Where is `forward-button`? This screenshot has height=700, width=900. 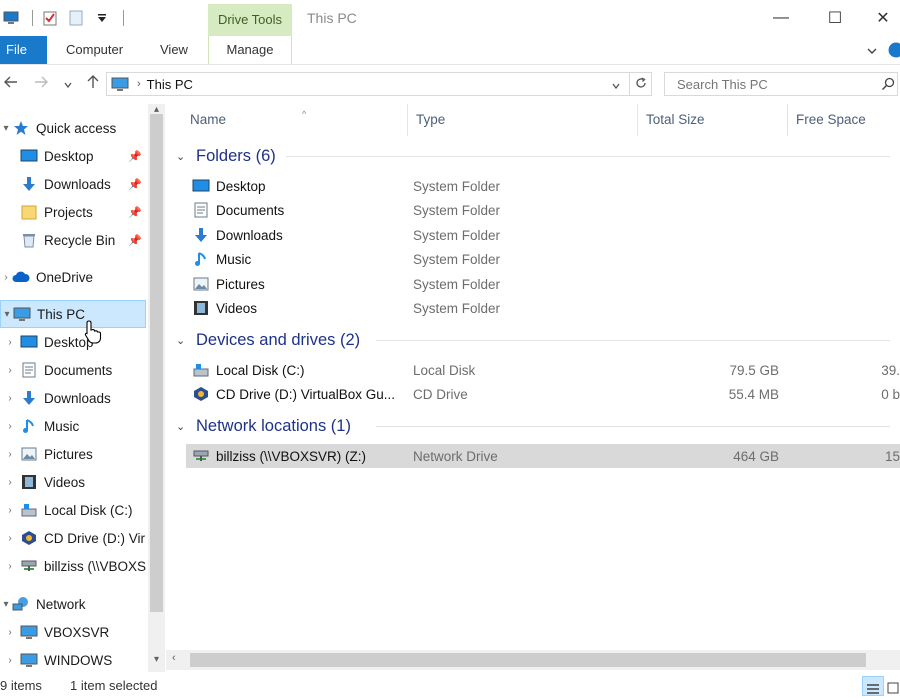 forward-button is located at coordinates (41, 84).